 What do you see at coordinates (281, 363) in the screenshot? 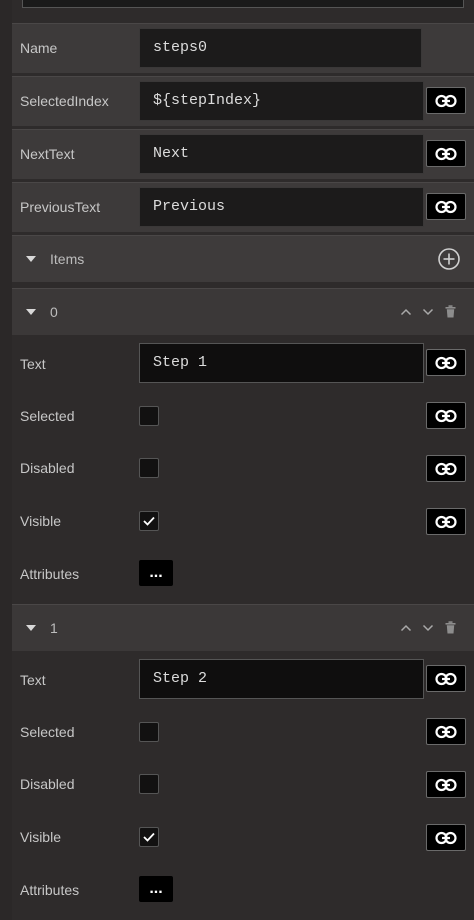
I see `item-text-input: Step 1` at bounding box center [281, 363].